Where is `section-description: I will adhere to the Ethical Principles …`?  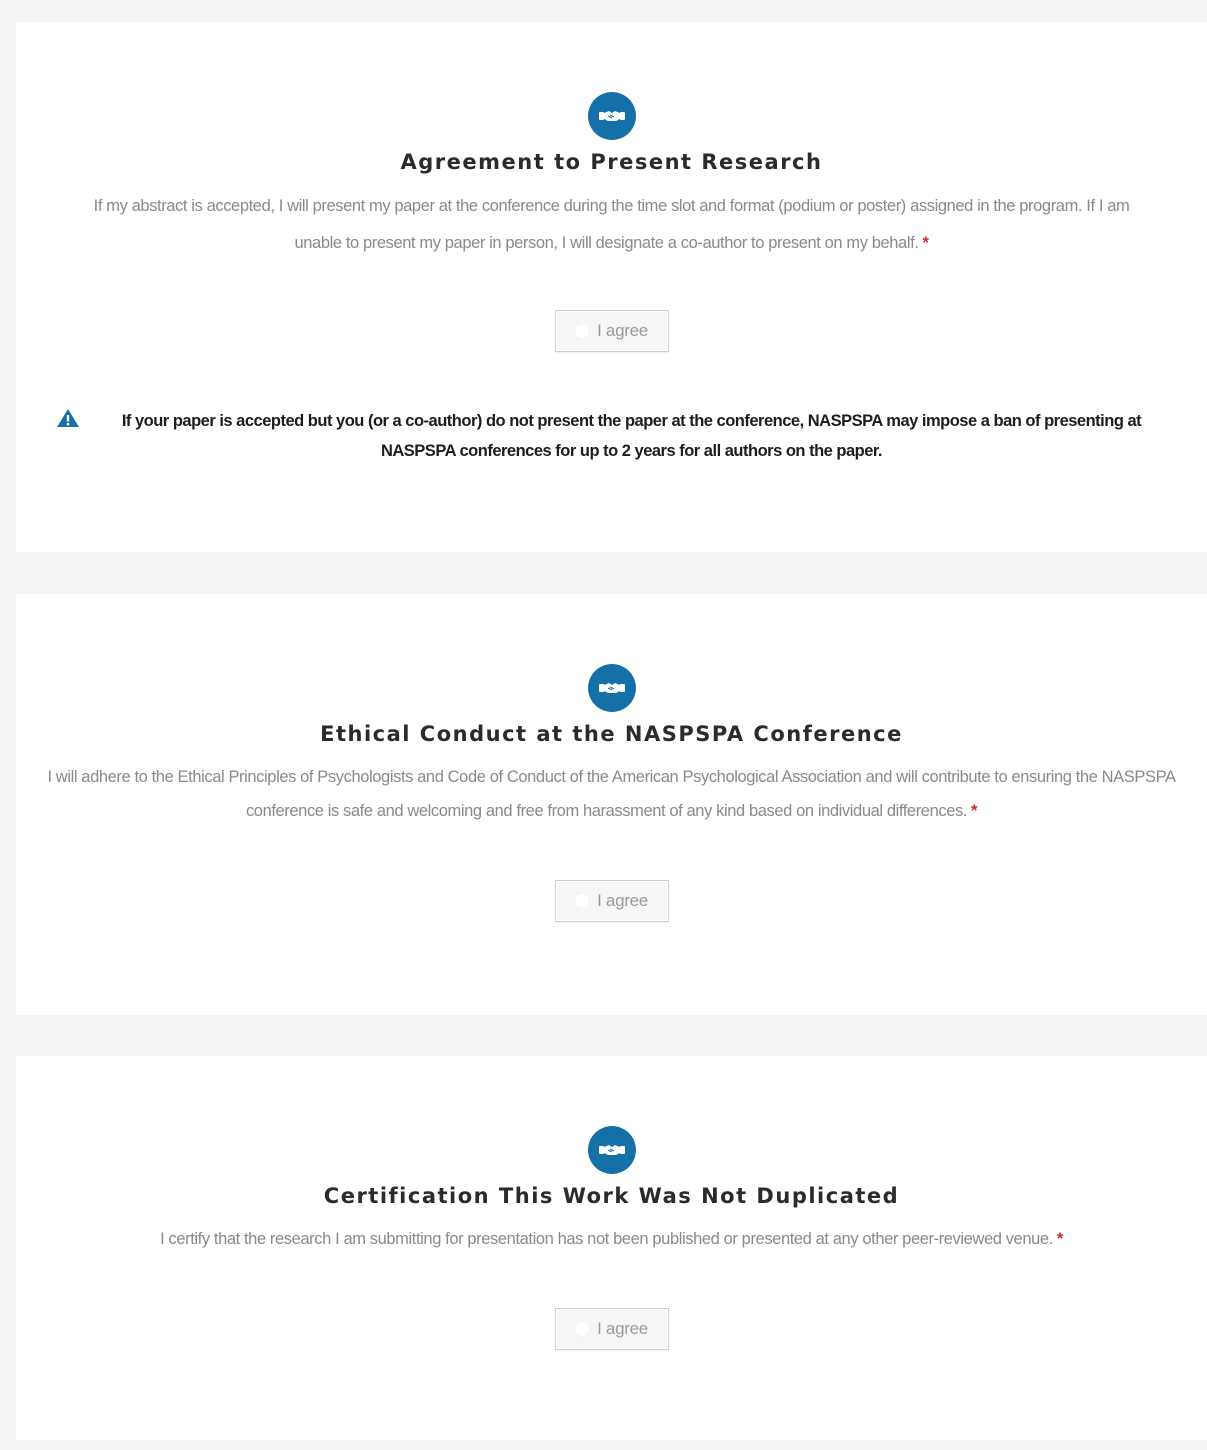
section-description: I will adhere to the Ethical Principles … is located at coordinates (612, 794).